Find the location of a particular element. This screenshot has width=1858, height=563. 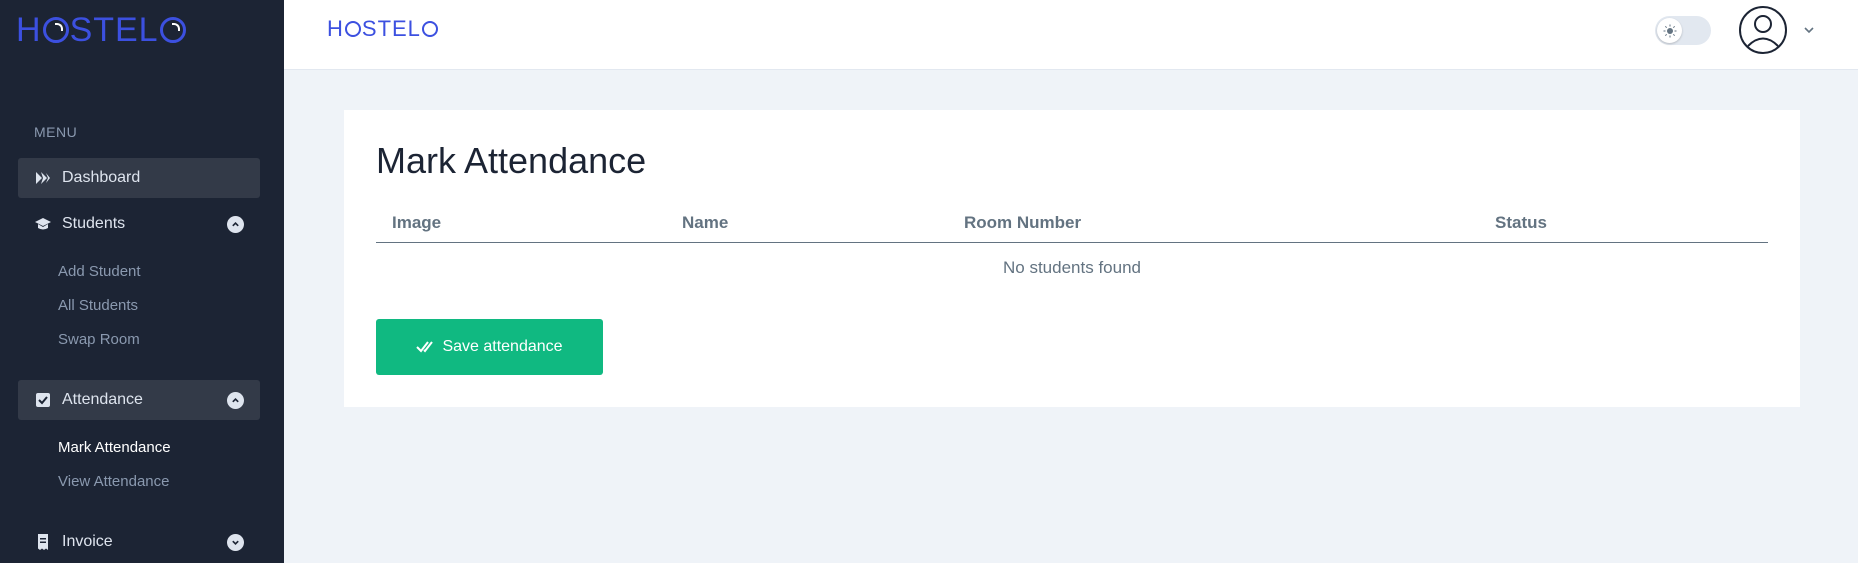

save-attendance-button: Save attendance is located at coordinates (489, 347).